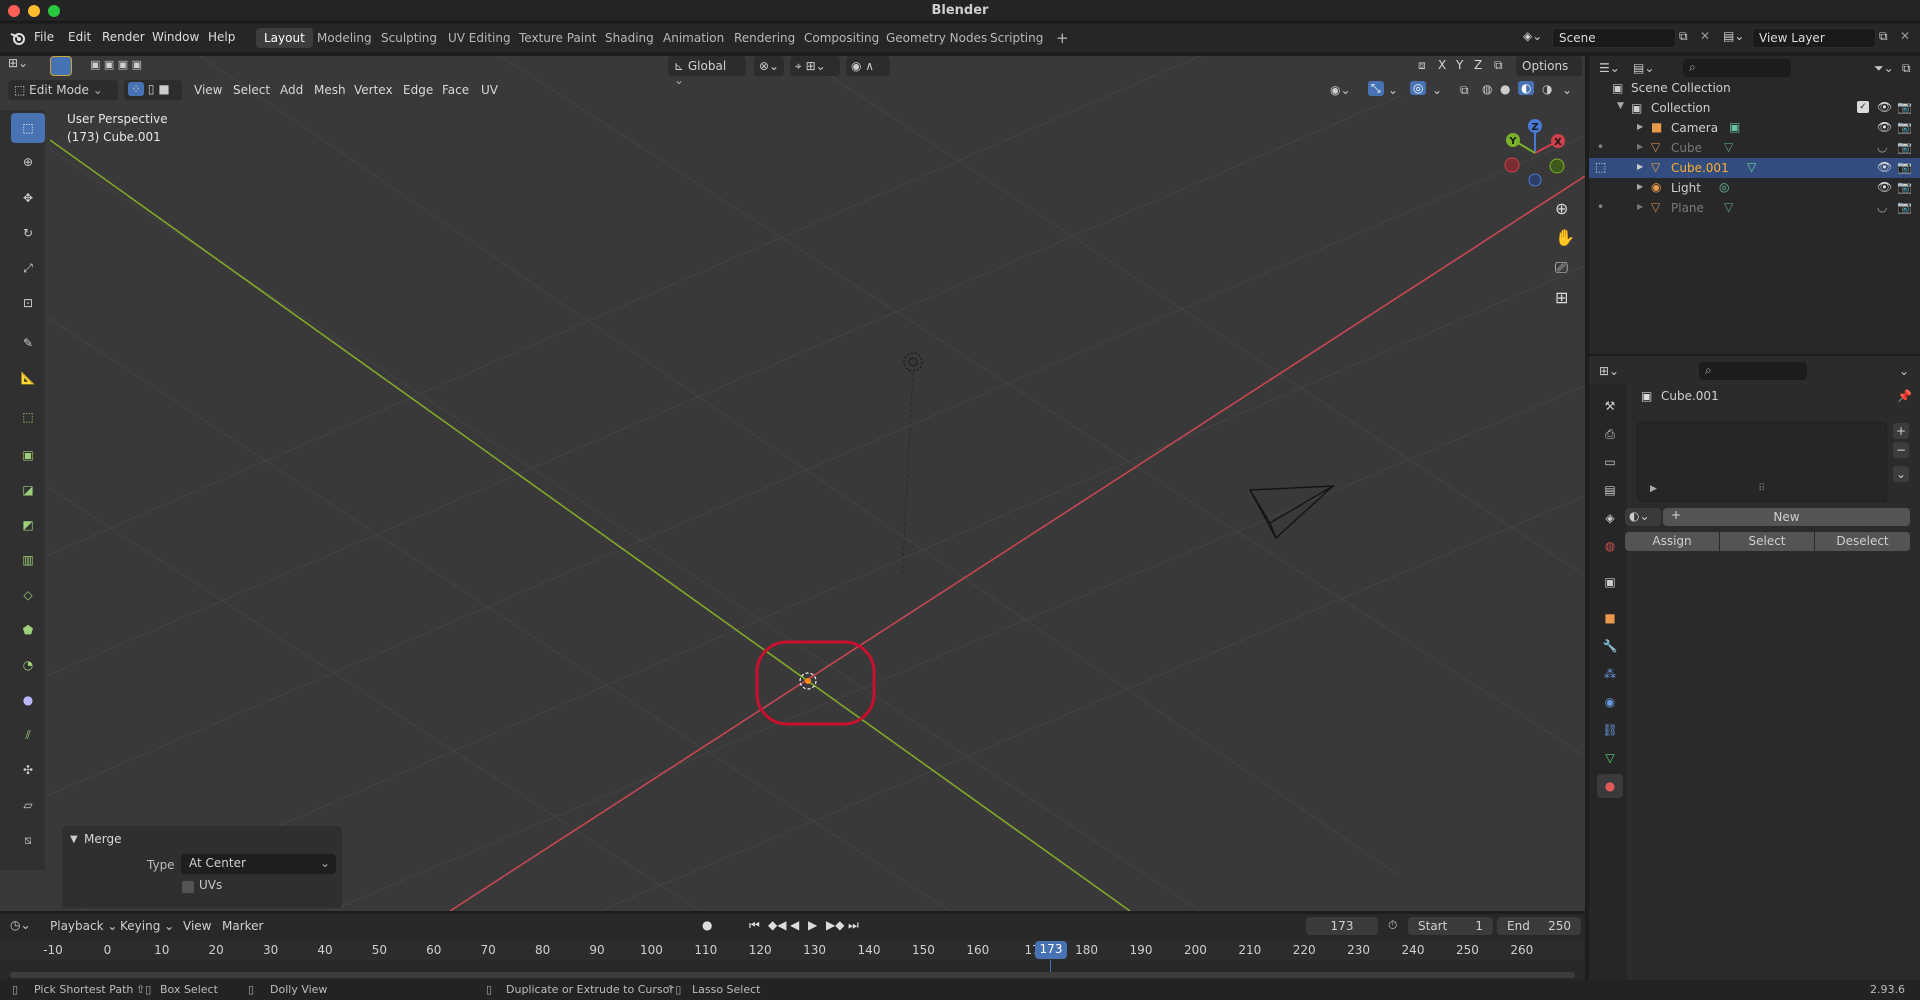 Image resolution: width=1920 pixels, height=1000 pixels. I want to click on transform-orientation-dropdown: ⊾ Global ⌄, so click(707, 71).